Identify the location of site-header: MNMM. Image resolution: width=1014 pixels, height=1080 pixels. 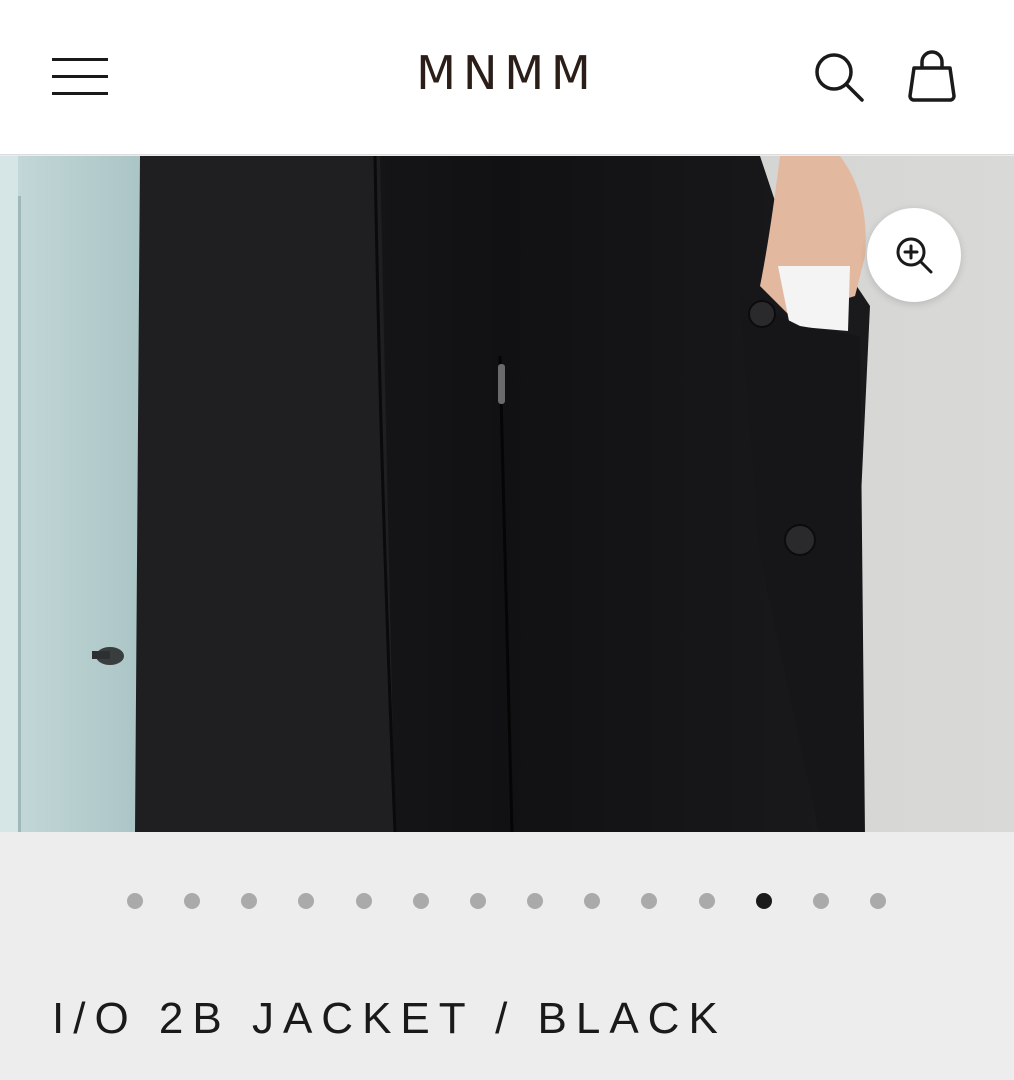
(507, 77).